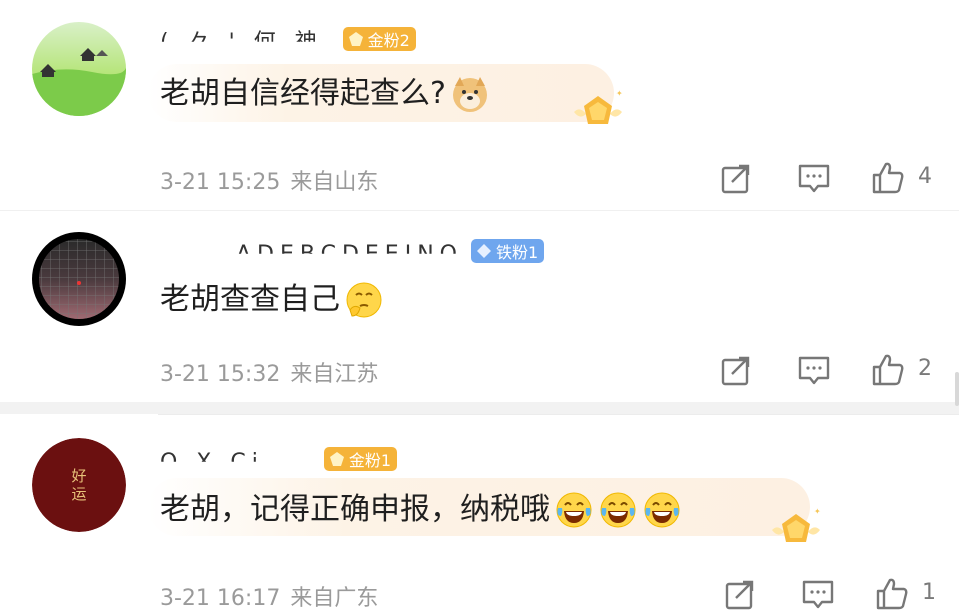 The image size is (959, 616). I want to click on comment-text-row: 老胡，记得正确申报，纳税哦, so click(421, 510).